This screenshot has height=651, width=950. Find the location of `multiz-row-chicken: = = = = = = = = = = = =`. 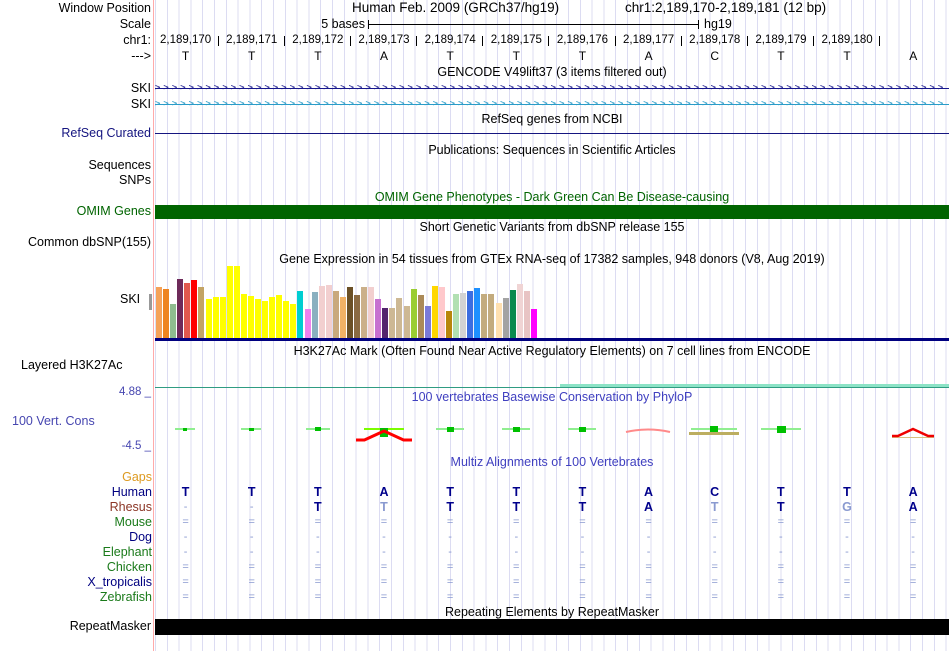

multiz-row-chicken: = = = = = = = = = = = = is located at coordinates (550, 567).